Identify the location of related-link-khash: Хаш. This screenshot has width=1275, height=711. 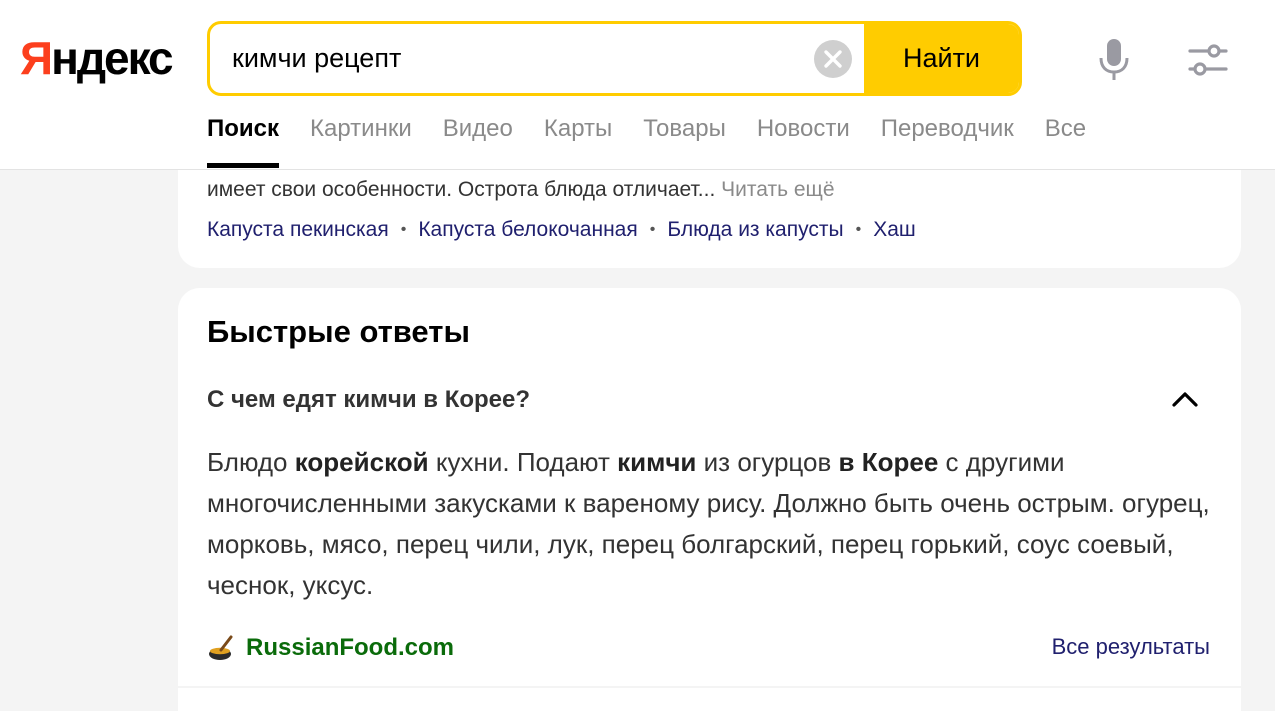
(894, 229).